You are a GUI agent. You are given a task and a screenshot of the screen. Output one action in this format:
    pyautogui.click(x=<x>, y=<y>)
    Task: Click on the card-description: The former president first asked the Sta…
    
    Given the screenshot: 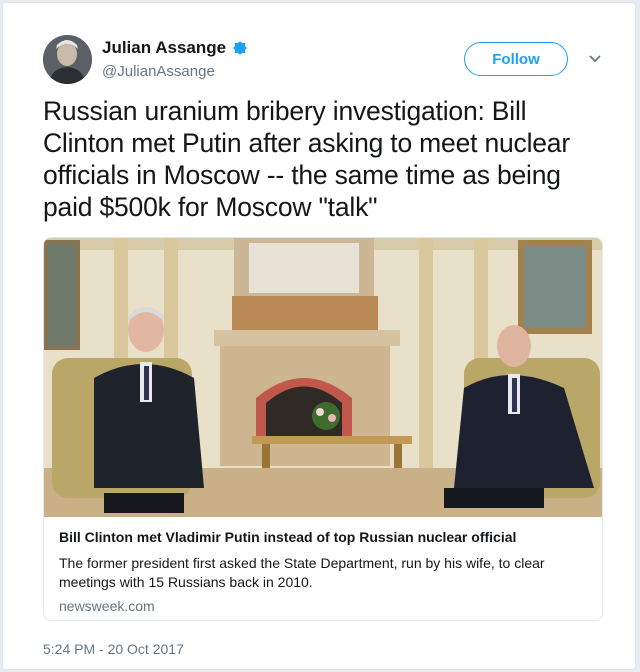 What is the action you would take?
    pyautogui.click(x=302, y=572)
    